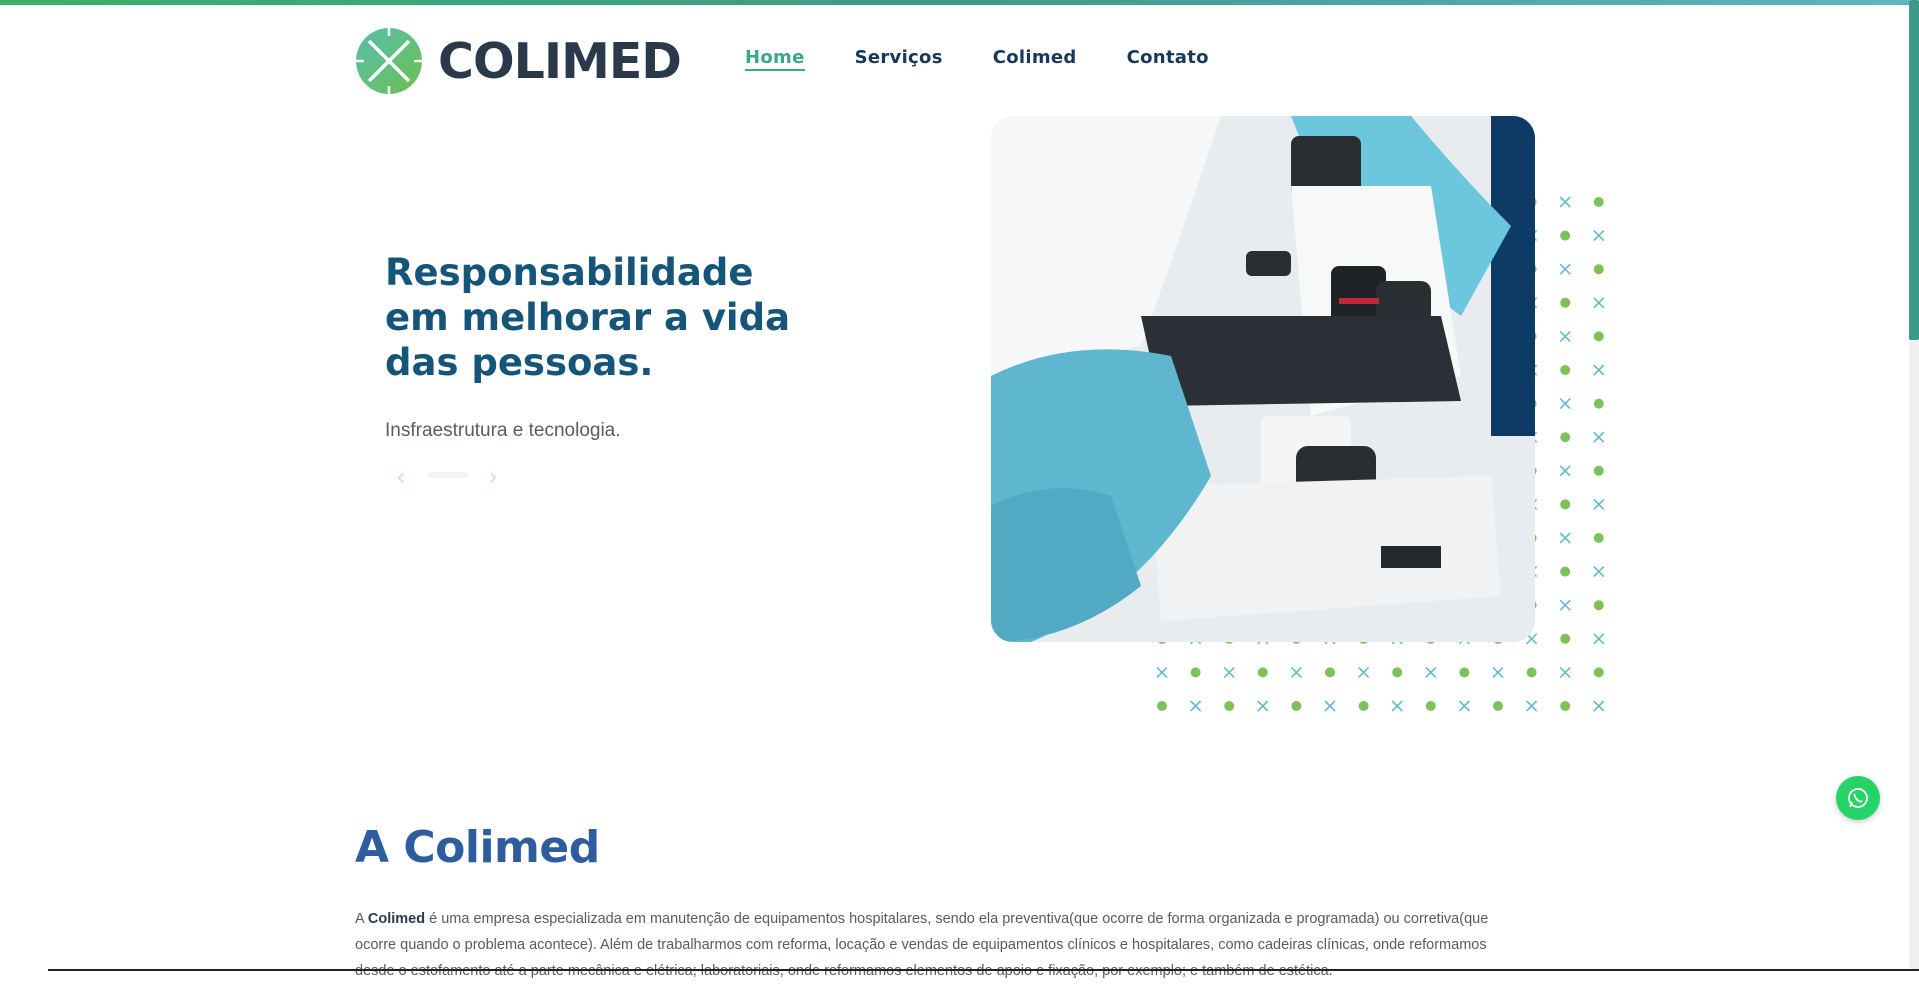  Describe the element at coordinates (1035, 59) in the screenshot. I see `nav-colimed: Colimed` at that location.